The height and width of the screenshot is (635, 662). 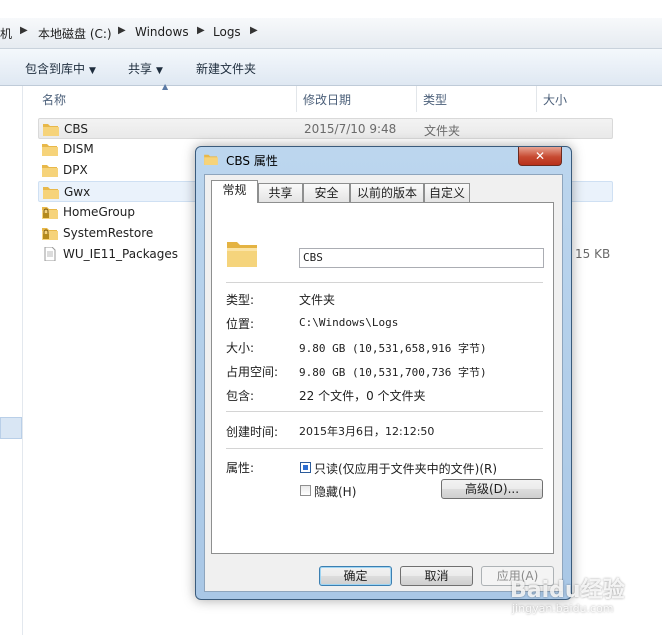 What do you see at coordinates (349, 322) in the screenshot?
I see `location-value: C:\Windows\Logs` at bounding box center [349, 322].